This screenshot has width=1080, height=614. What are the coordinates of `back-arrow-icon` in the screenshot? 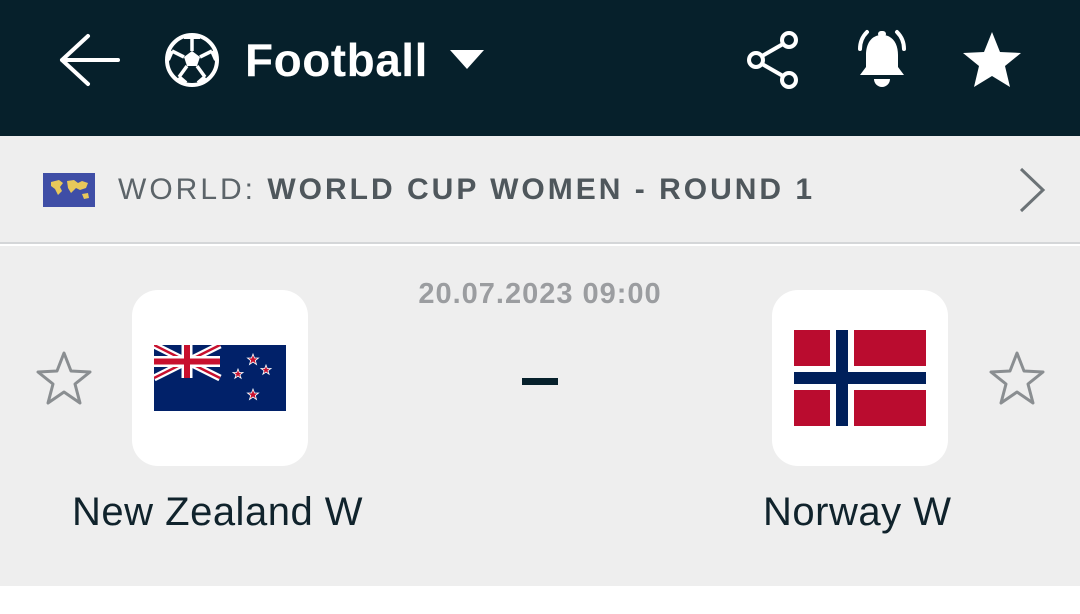 It's located at (89, 60).